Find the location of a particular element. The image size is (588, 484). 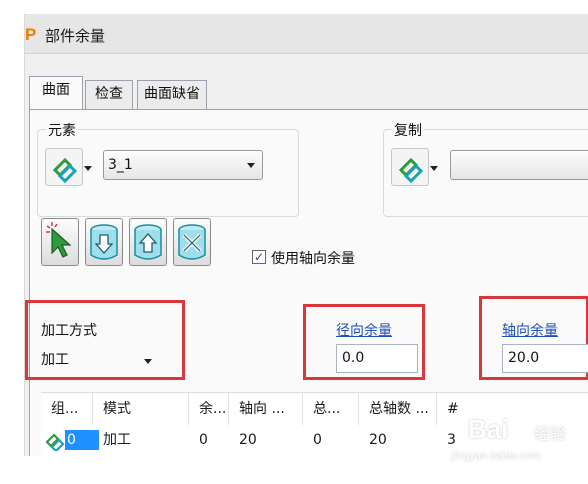

element-select-button is located at coordinates (64, 167).